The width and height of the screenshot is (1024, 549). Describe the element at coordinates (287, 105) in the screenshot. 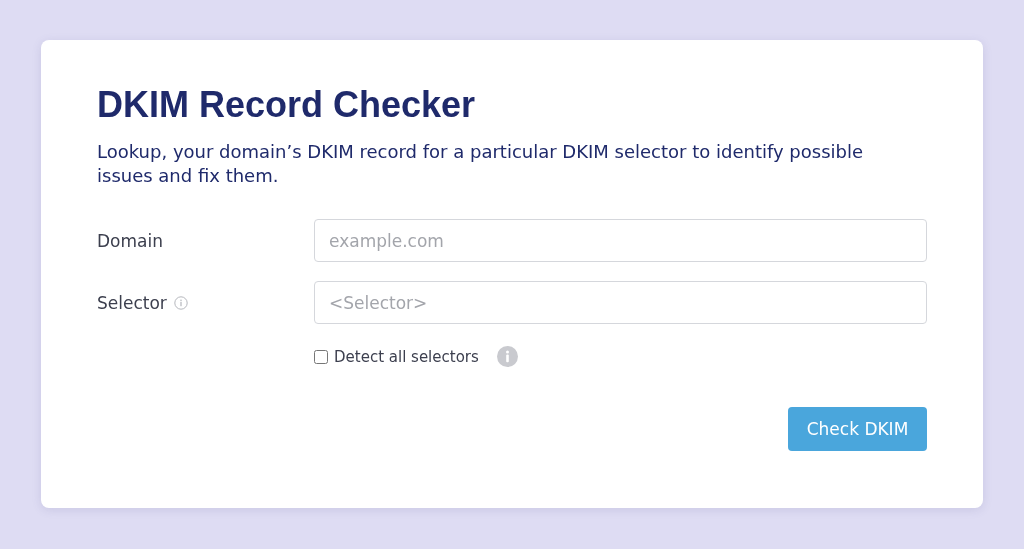

I see `page-title: DKIM Record Checker` at that location.